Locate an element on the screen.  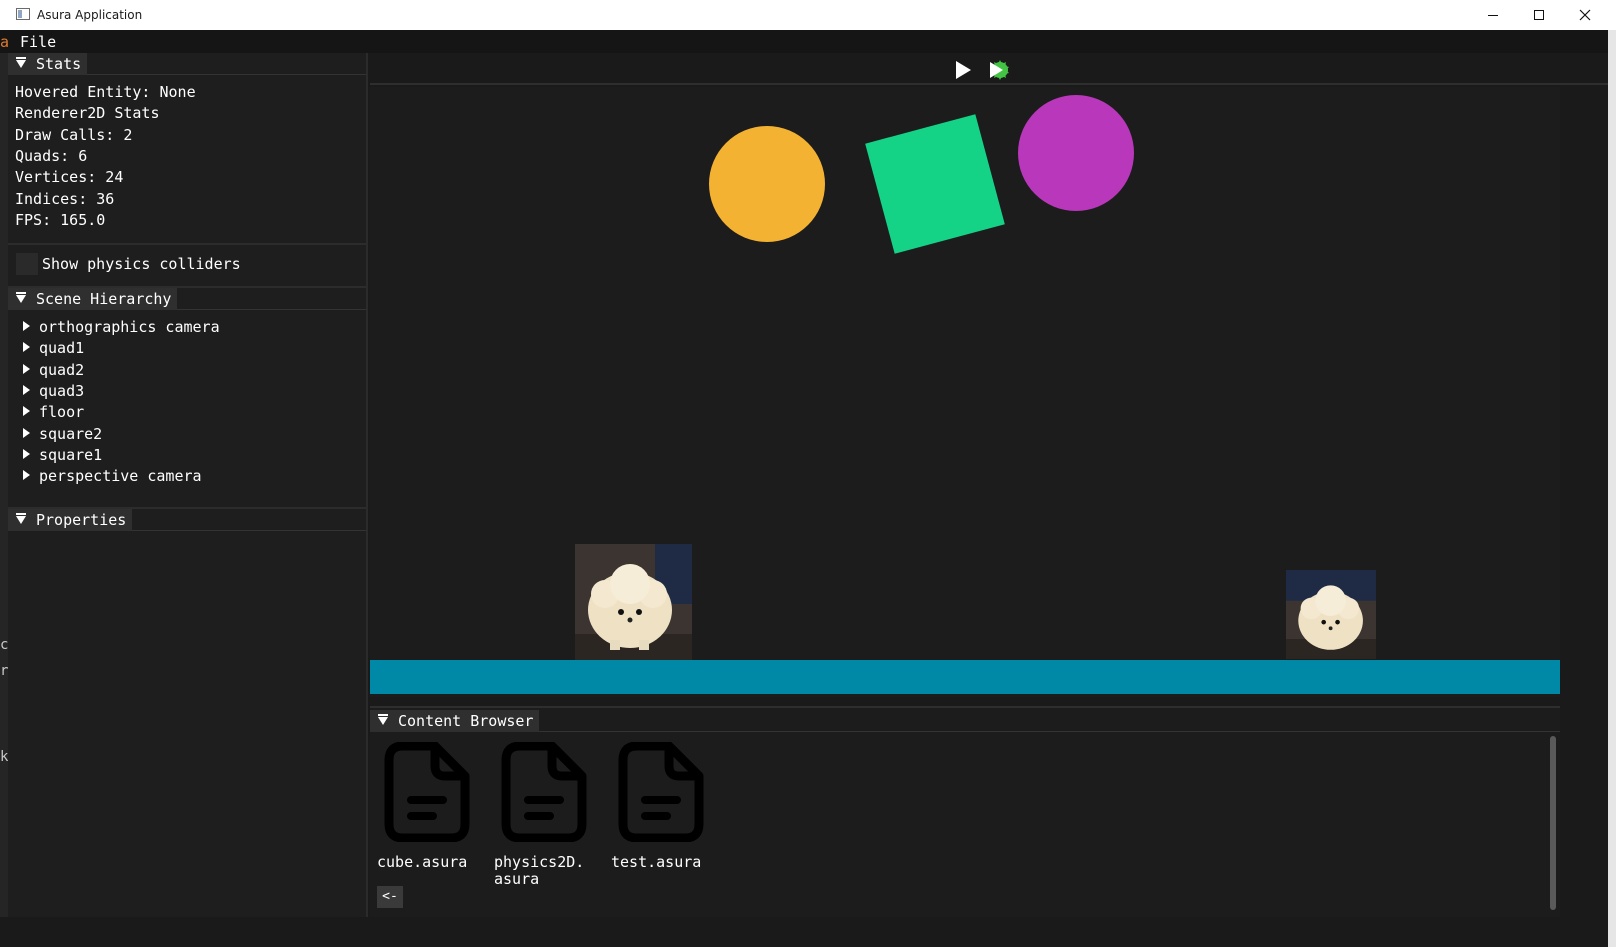
simulate-icon is located at coordinates (999, 70).